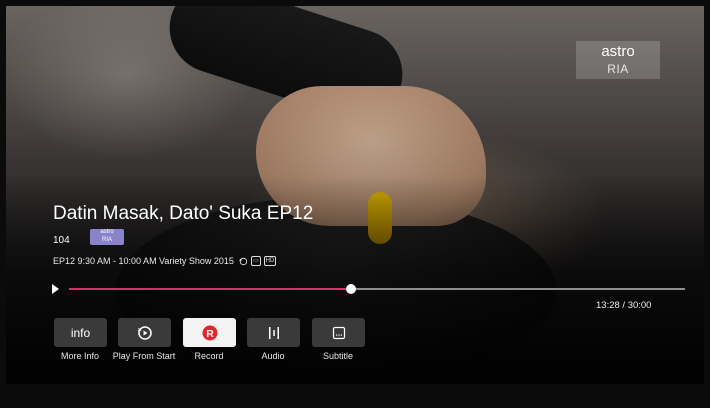 The width and height of the screenshot is (710, 408). Describe the element at coordinates (106, 240) in the screenshot. I see `channel-logo-line2: RIA` at that location.